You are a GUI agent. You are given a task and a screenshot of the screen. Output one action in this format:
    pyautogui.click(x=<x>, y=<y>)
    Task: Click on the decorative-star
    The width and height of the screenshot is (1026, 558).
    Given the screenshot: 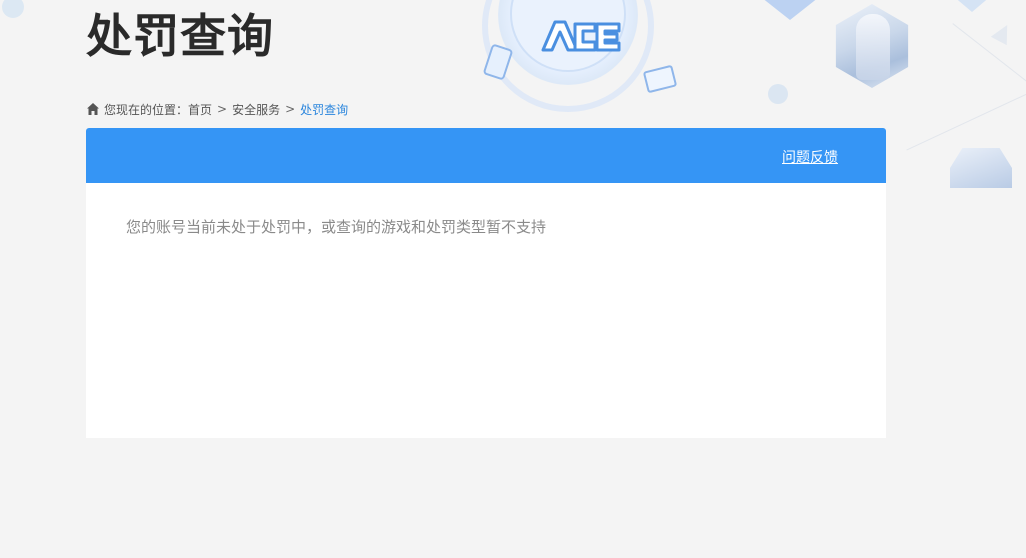 What is the action you would take?
    pyautogui.click(x=1003, y=33)
    